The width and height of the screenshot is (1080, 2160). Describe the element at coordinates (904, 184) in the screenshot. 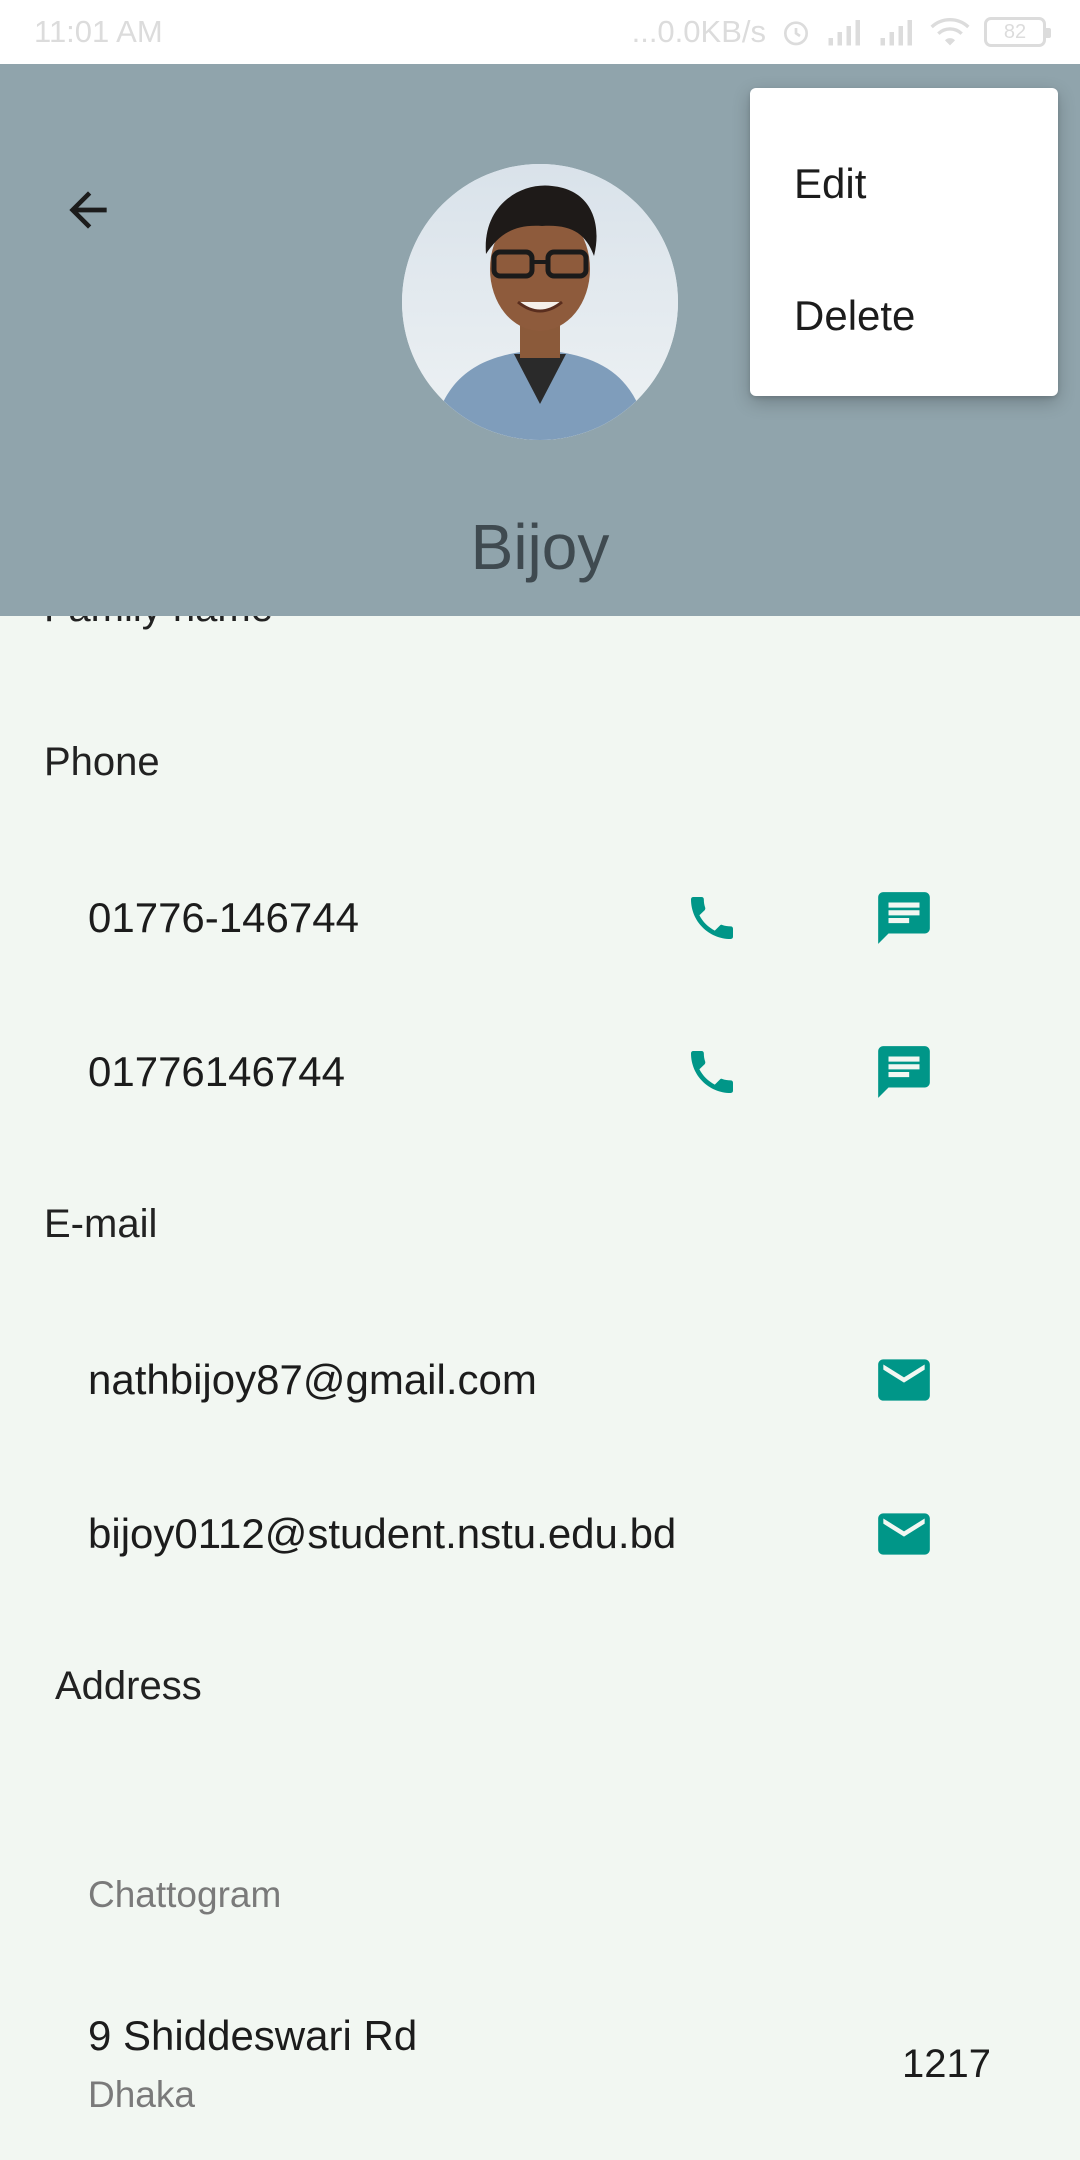

I see `menu-item-edit: Edit` at that location.